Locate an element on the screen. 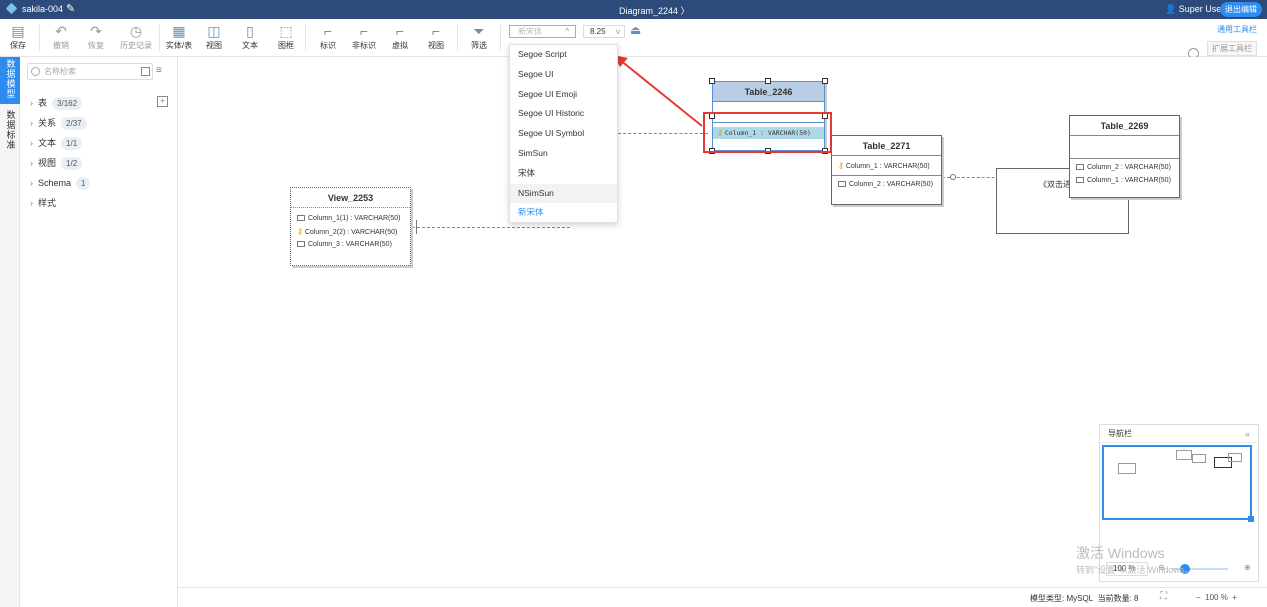 Image resolution: width=1267 pixels, height=607 pixels. windows-activation-watermark: 激活 Windows 转到"设置"以激活 Windows。 is located at coordinates (1134, 559).